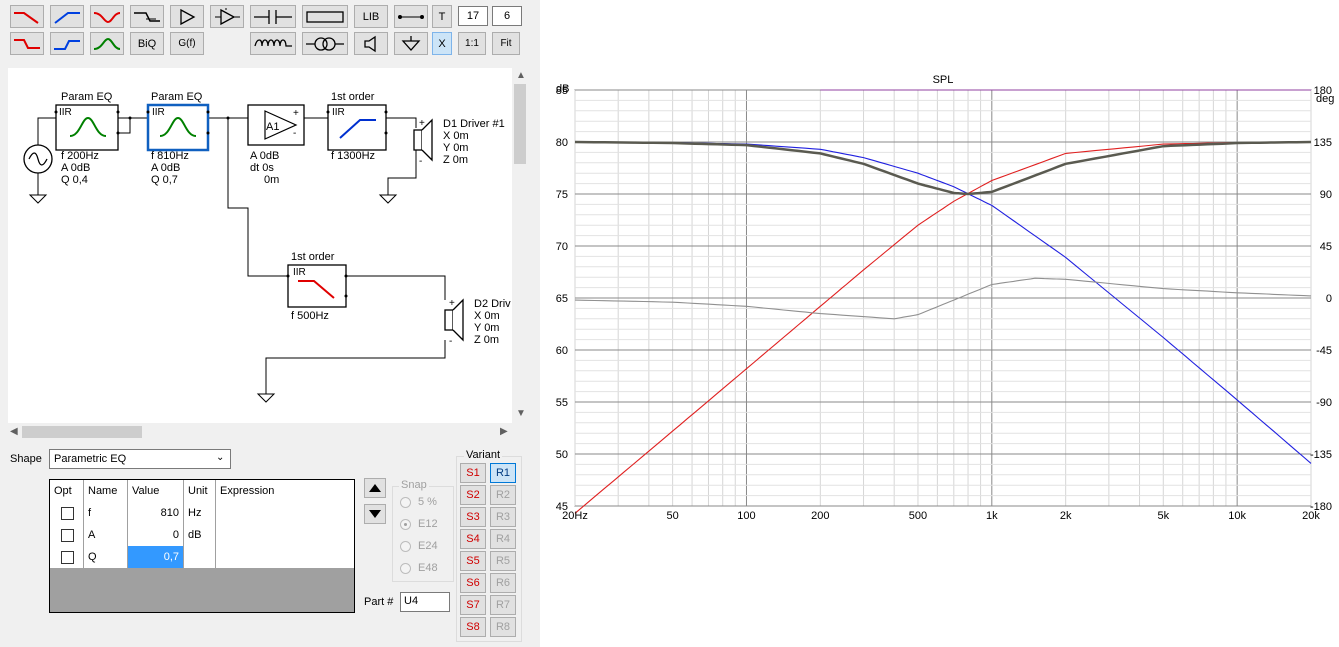 The height and width of the screenshot is (647, 1339). What do you see at coordinates (147, 16) in the screenshot?
I see `delay-button` at bounding box center [147, 16].